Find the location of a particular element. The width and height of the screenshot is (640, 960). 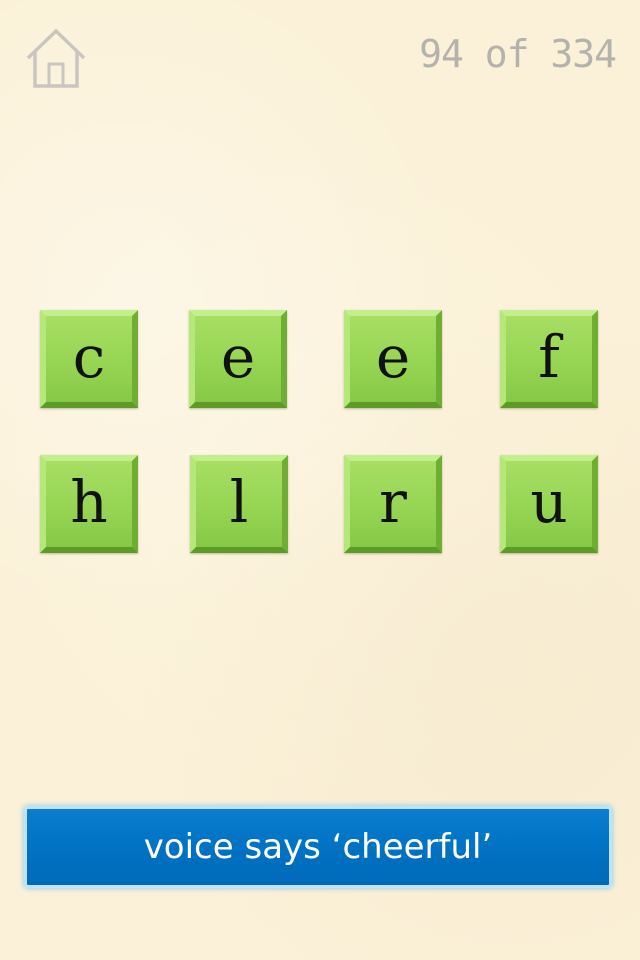

letter-tile: f is located at coordinates (549, 359).